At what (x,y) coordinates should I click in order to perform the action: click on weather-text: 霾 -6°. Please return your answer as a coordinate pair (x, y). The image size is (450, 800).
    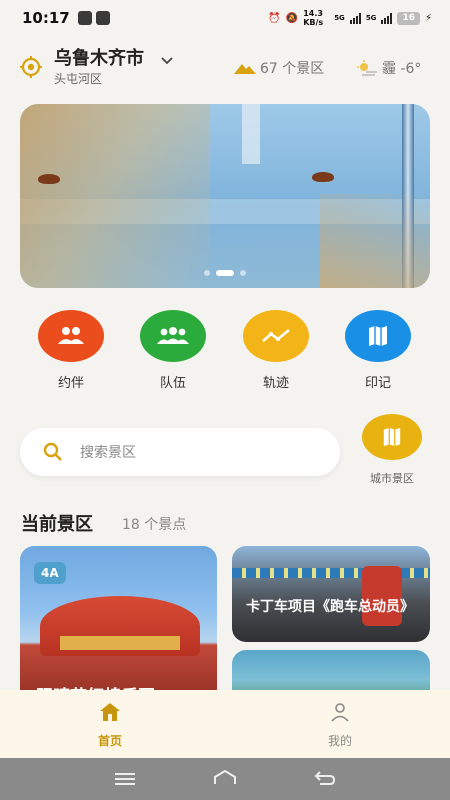
    Looking at the image, I should click on (402, 69).